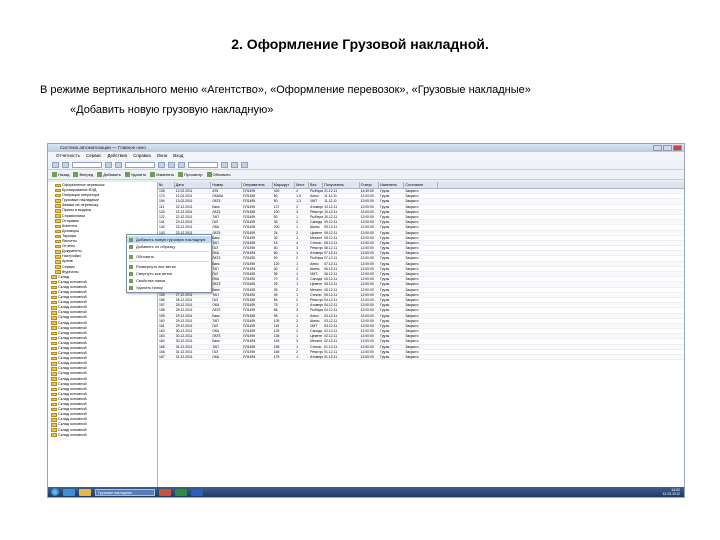  What do you see at coordinates (667, 148) in the screenshot?
I see `maximize-icon` at bounding box center [667, 148].